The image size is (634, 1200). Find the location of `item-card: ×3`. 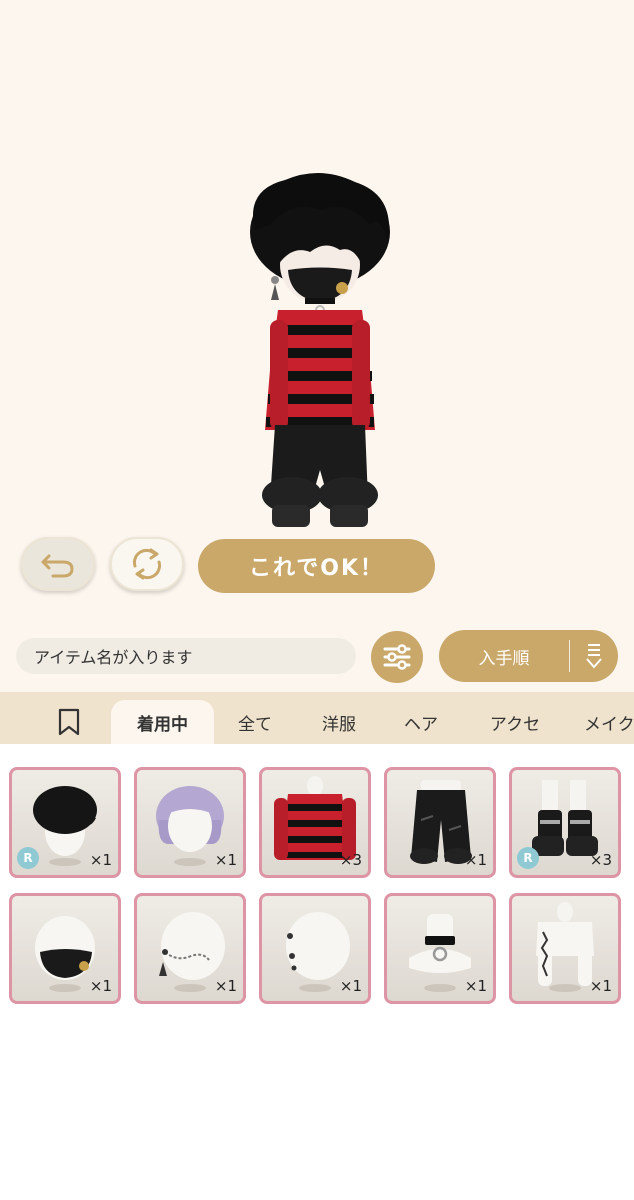

item-card: ×3 is located at coordinates (315, 822).